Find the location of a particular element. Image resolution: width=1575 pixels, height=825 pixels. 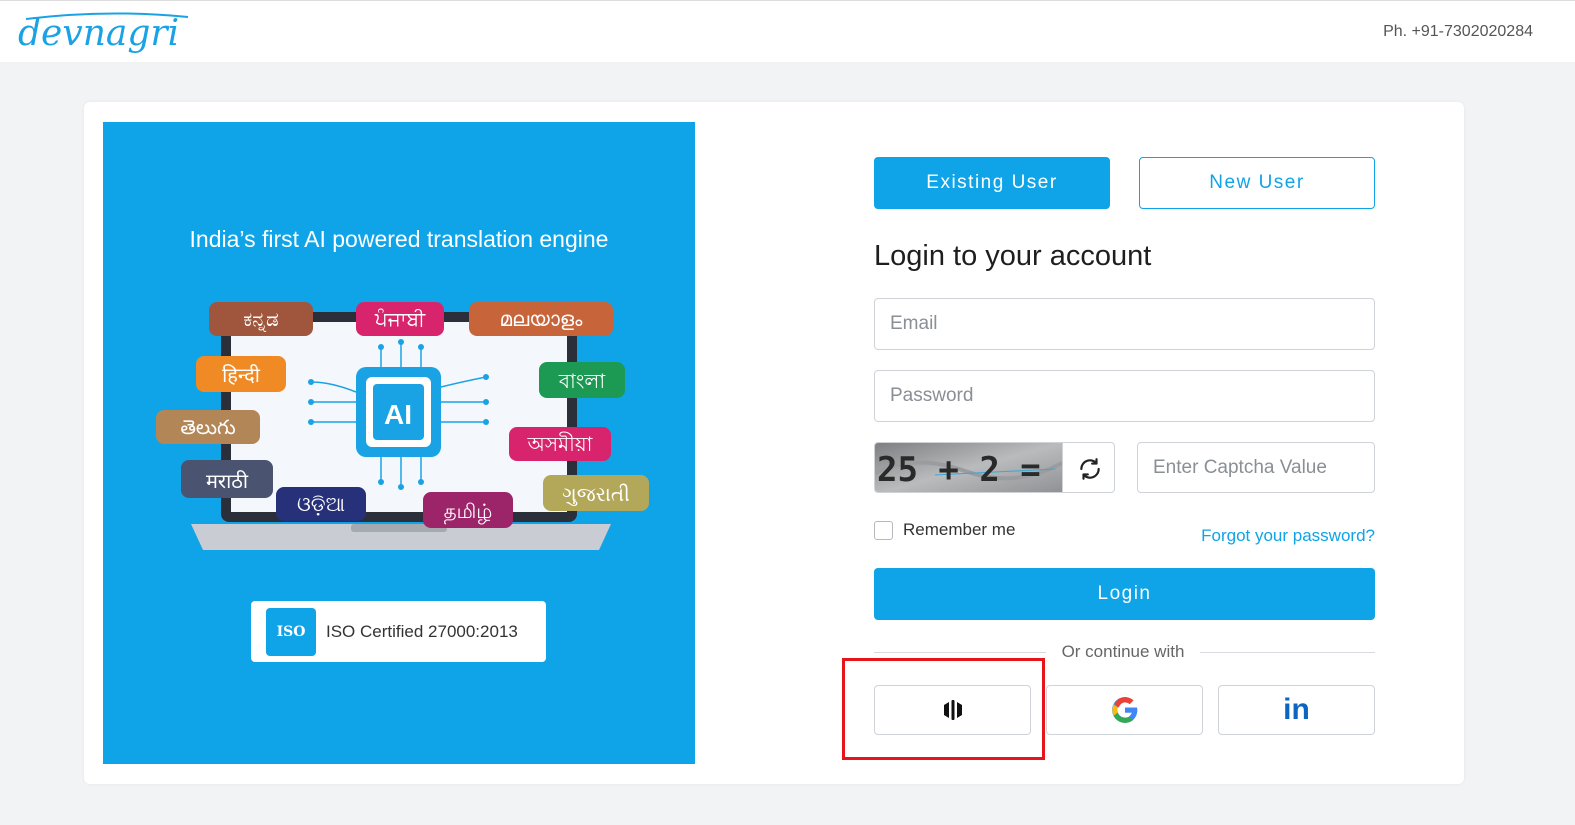

svg-text: मराठी is located at coordinates (227, 481).